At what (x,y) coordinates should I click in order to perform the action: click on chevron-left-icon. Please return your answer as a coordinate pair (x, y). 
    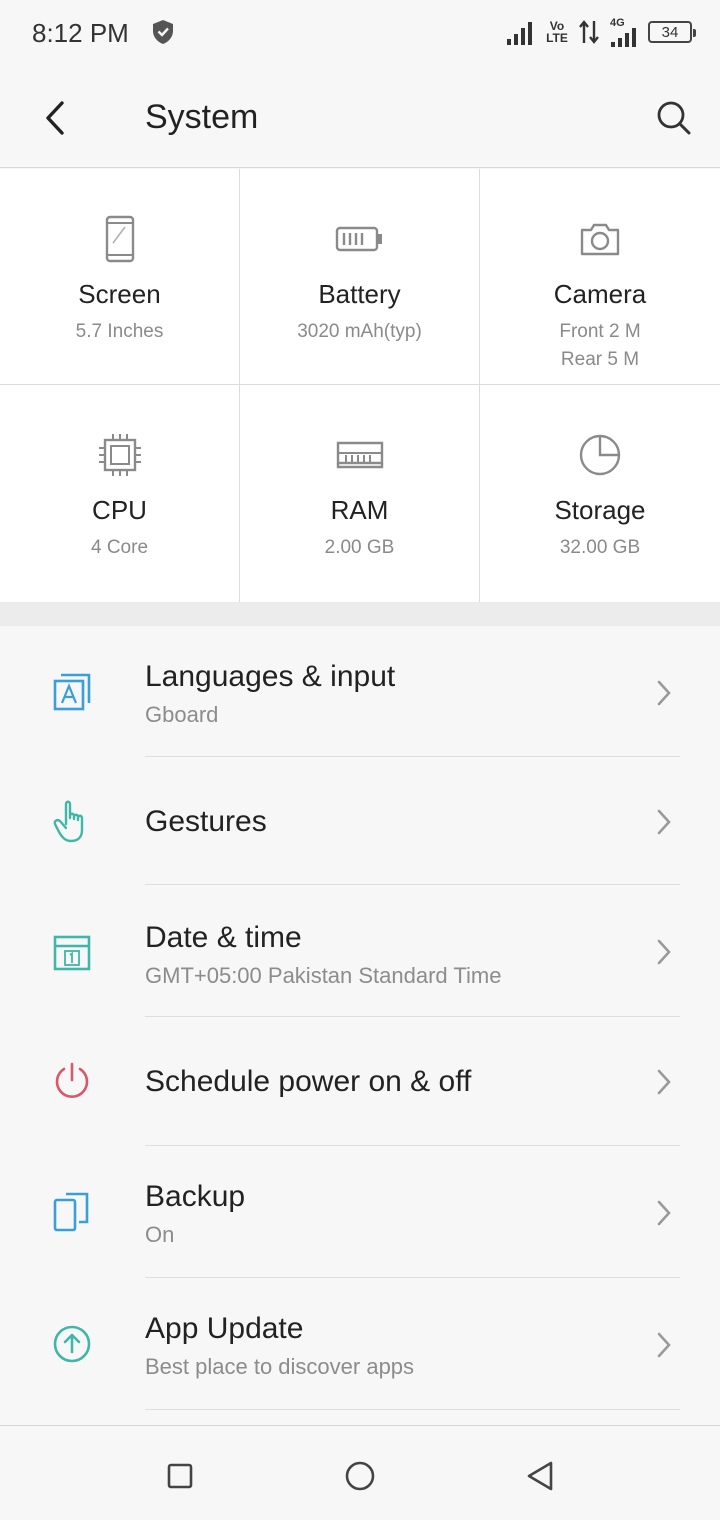
    Looking at the image, I should click on (55, 118).